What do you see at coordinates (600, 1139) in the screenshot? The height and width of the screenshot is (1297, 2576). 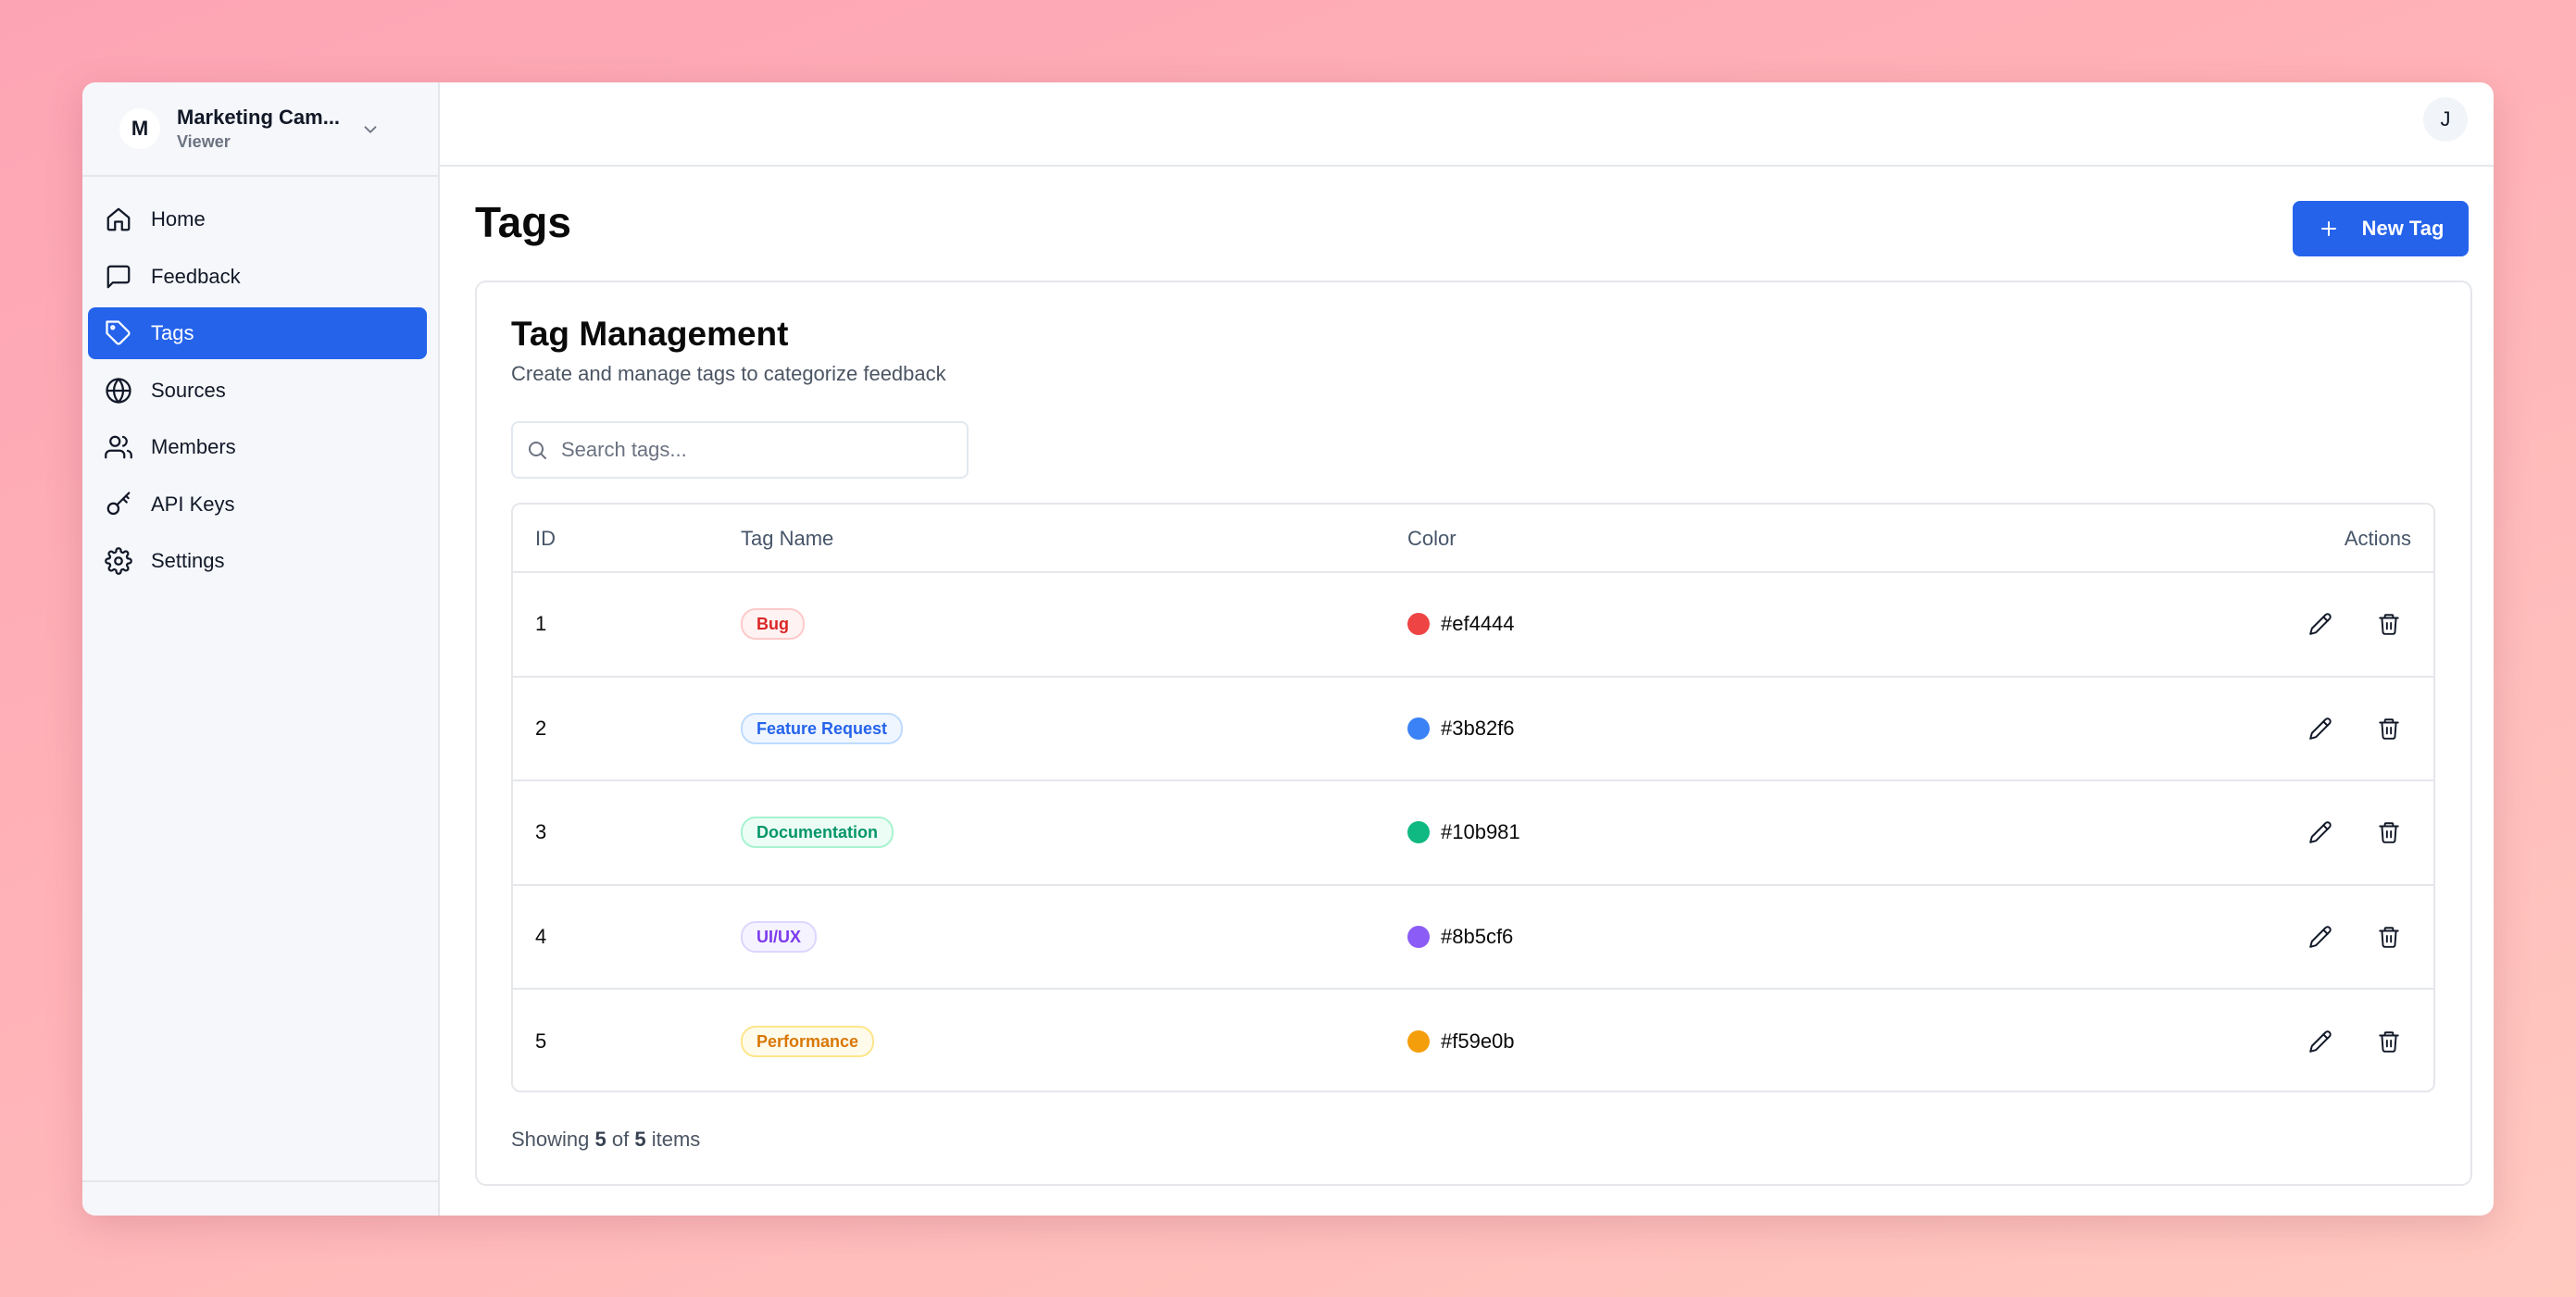 I see `summary-shown: 5` at bounding box center [600, 1139].